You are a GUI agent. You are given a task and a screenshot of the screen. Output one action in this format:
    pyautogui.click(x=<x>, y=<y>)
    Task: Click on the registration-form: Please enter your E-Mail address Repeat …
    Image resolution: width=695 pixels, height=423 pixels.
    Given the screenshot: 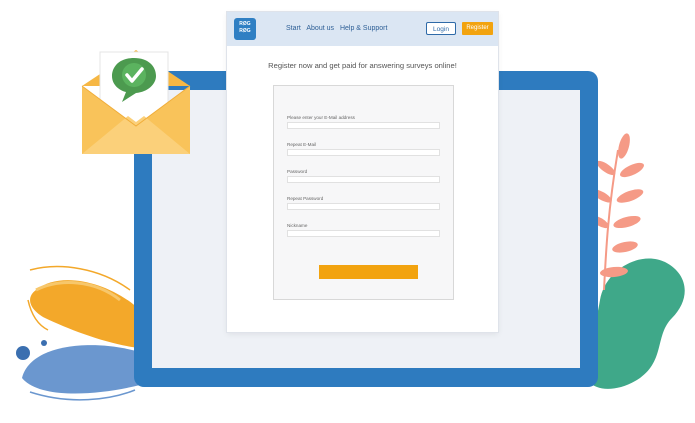 What is the action you would take?
    pyautogui.click(x=363, y=192)
    